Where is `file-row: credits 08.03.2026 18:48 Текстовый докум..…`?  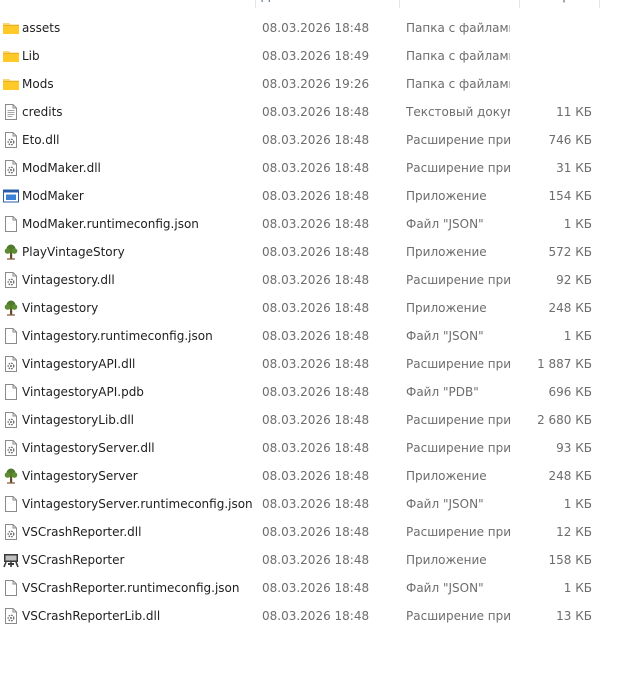
file-row: credits 08.03.2026 18:48 Текстовый докум..… is located at coordinates (316, 112).